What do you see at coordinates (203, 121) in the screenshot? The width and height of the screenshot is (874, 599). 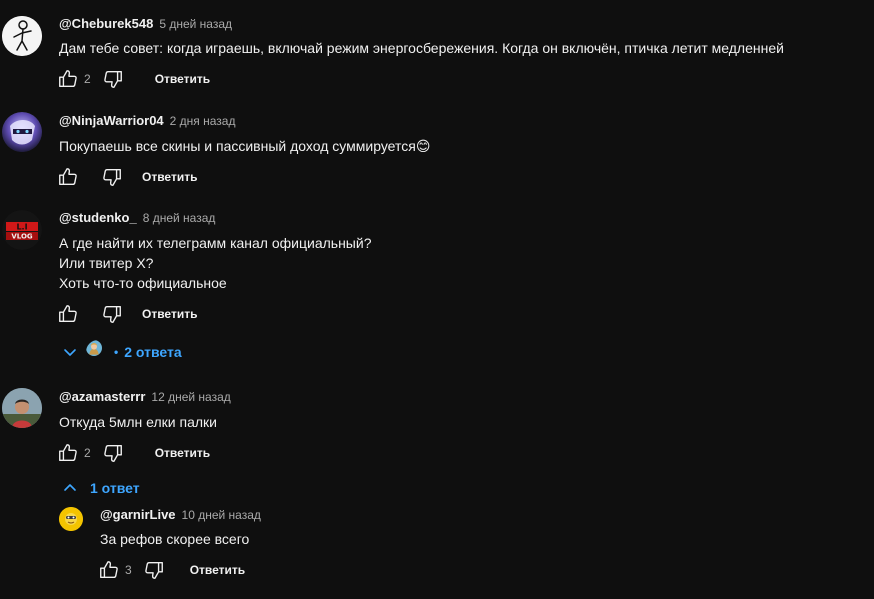 I see `comment-time: 2 дня назад` at bounding box center [203, 121].